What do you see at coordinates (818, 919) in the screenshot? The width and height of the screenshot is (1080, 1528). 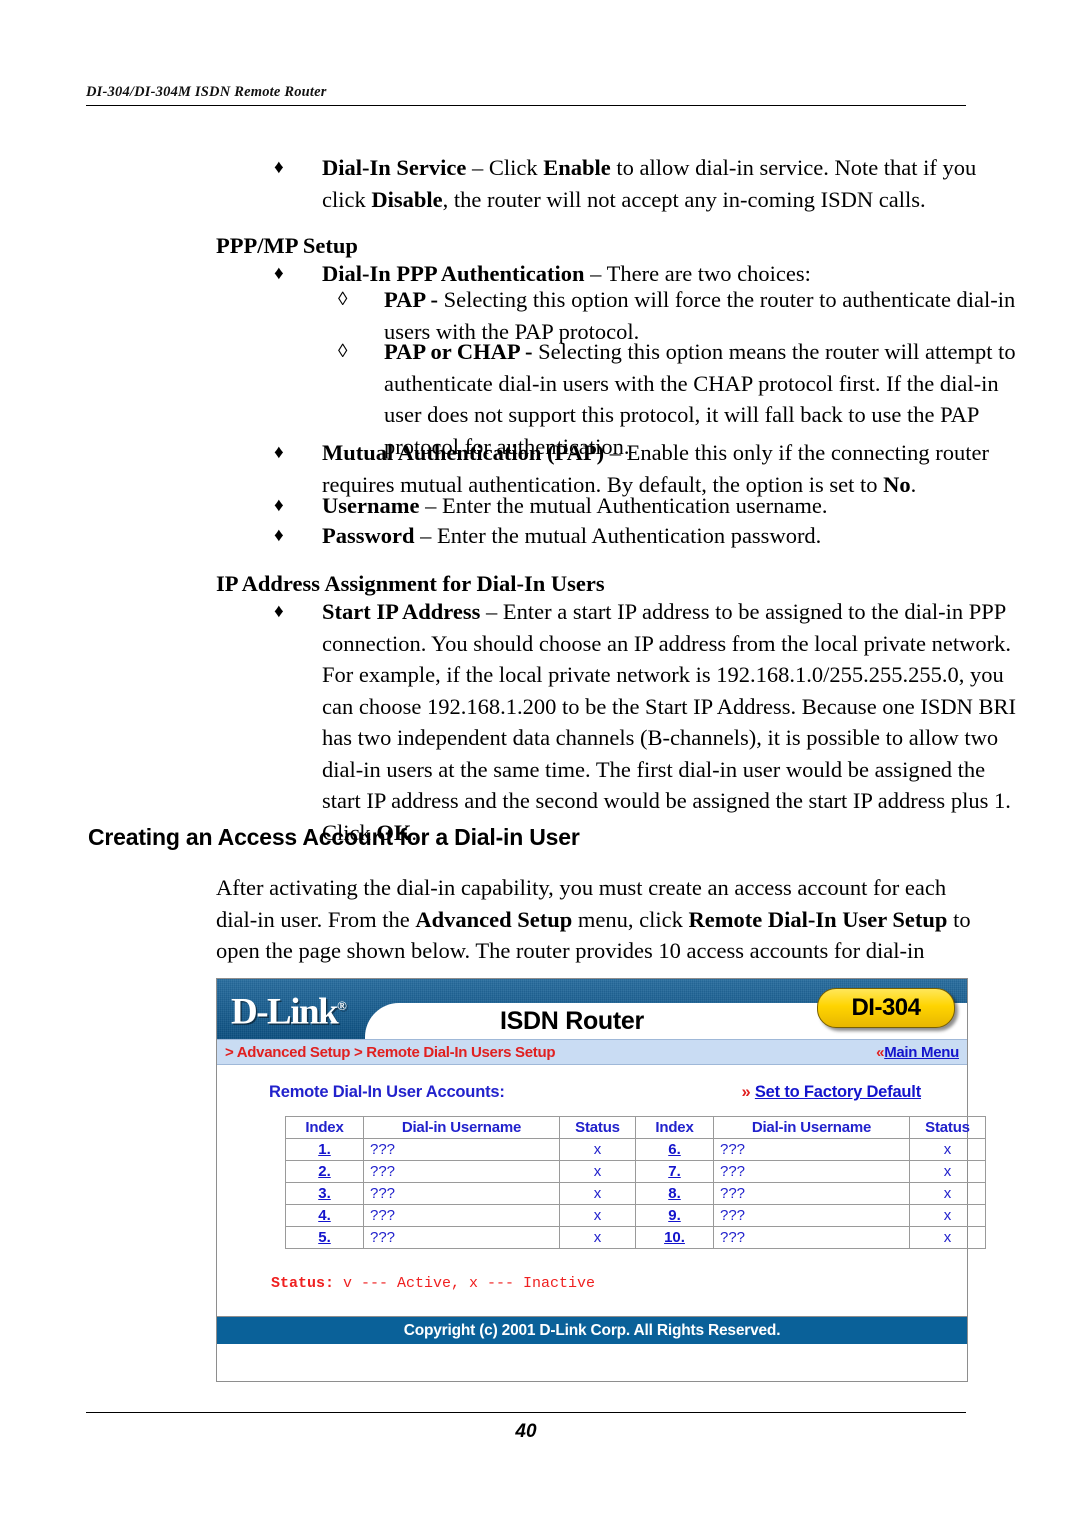 I see `term-remote-dial-in-user-setup: Remote Dial-In User Setup` at bounding box center [818, 919].